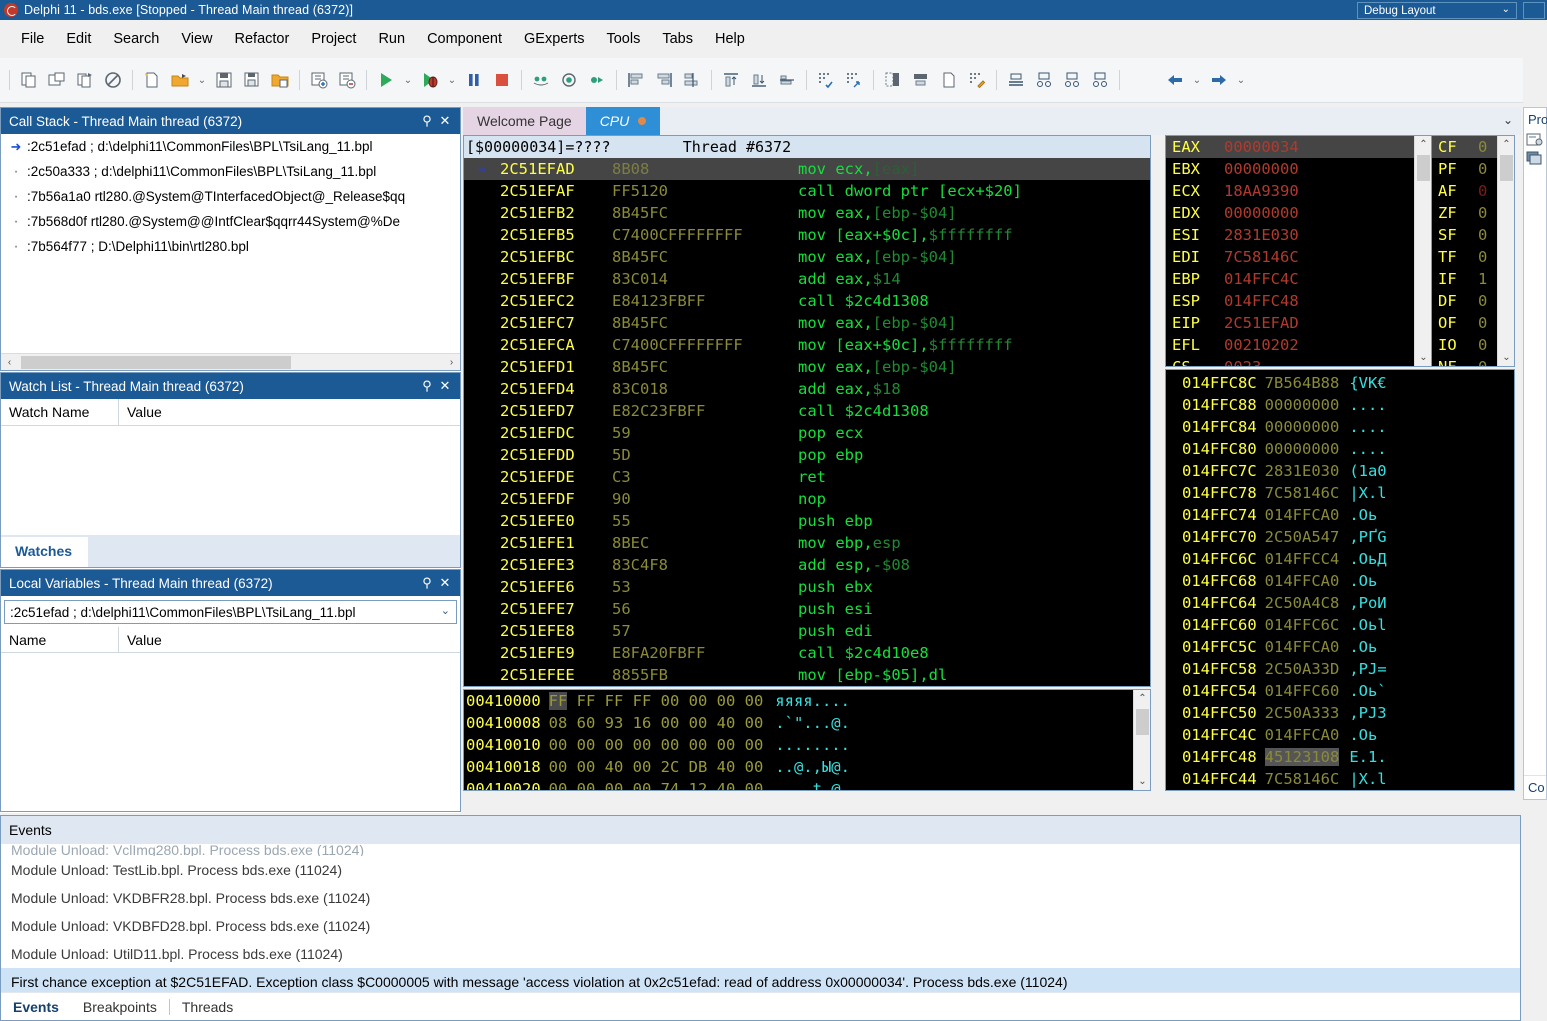 The height and width of the screenshot is (1021, 1547). Describe the element at coordinates (386, 80) in the screenshot. I see `run-icon` at that location.